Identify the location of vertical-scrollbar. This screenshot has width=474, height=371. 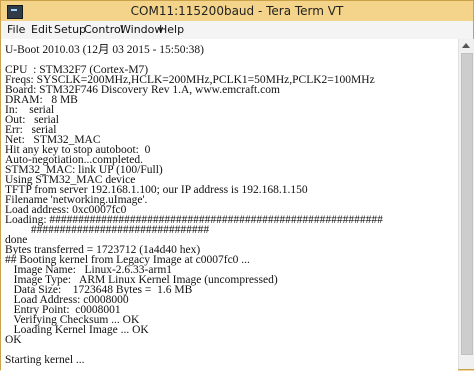
(466, 204).